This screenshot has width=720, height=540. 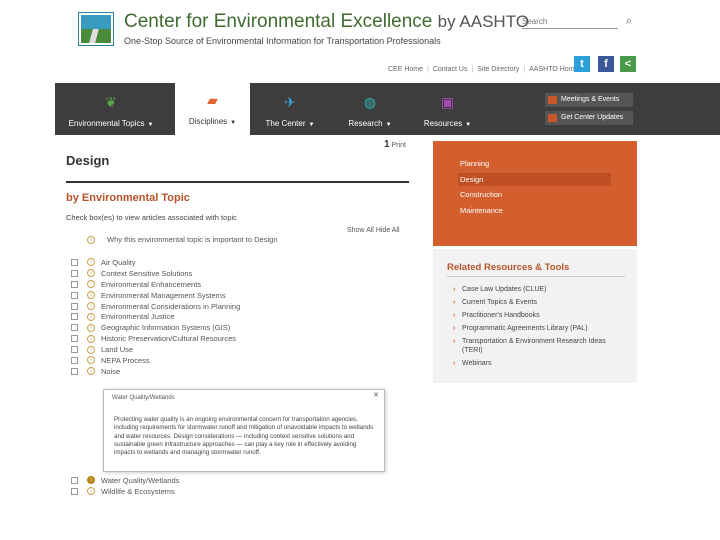 What do you see at coordinates (474, 163) in the screenshot?
I see `sidebar-item-planning: Planning` at bounding box center [474, 163].